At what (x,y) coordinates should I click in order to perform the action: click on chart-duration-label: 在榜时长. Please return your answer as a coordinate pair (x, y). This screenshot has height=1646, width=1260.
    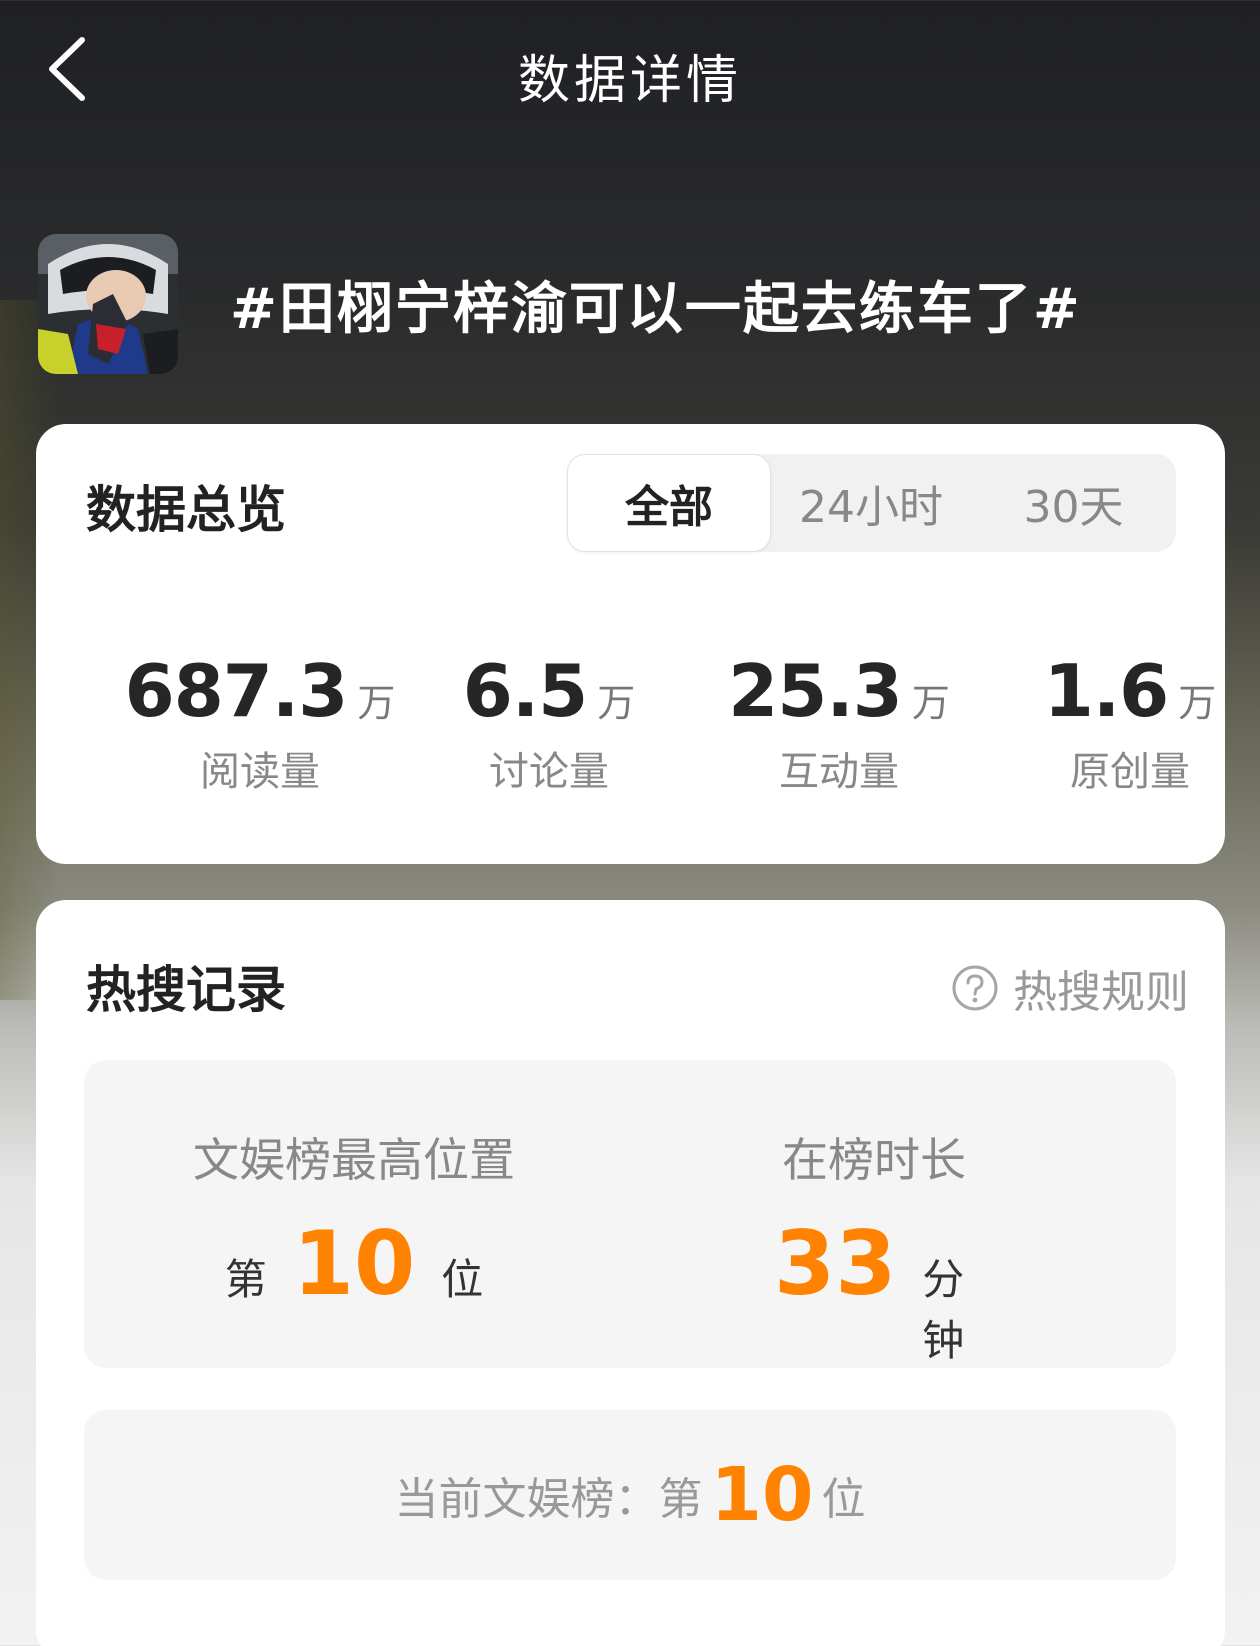
    Looking at the image, I should click on (874, 1160).